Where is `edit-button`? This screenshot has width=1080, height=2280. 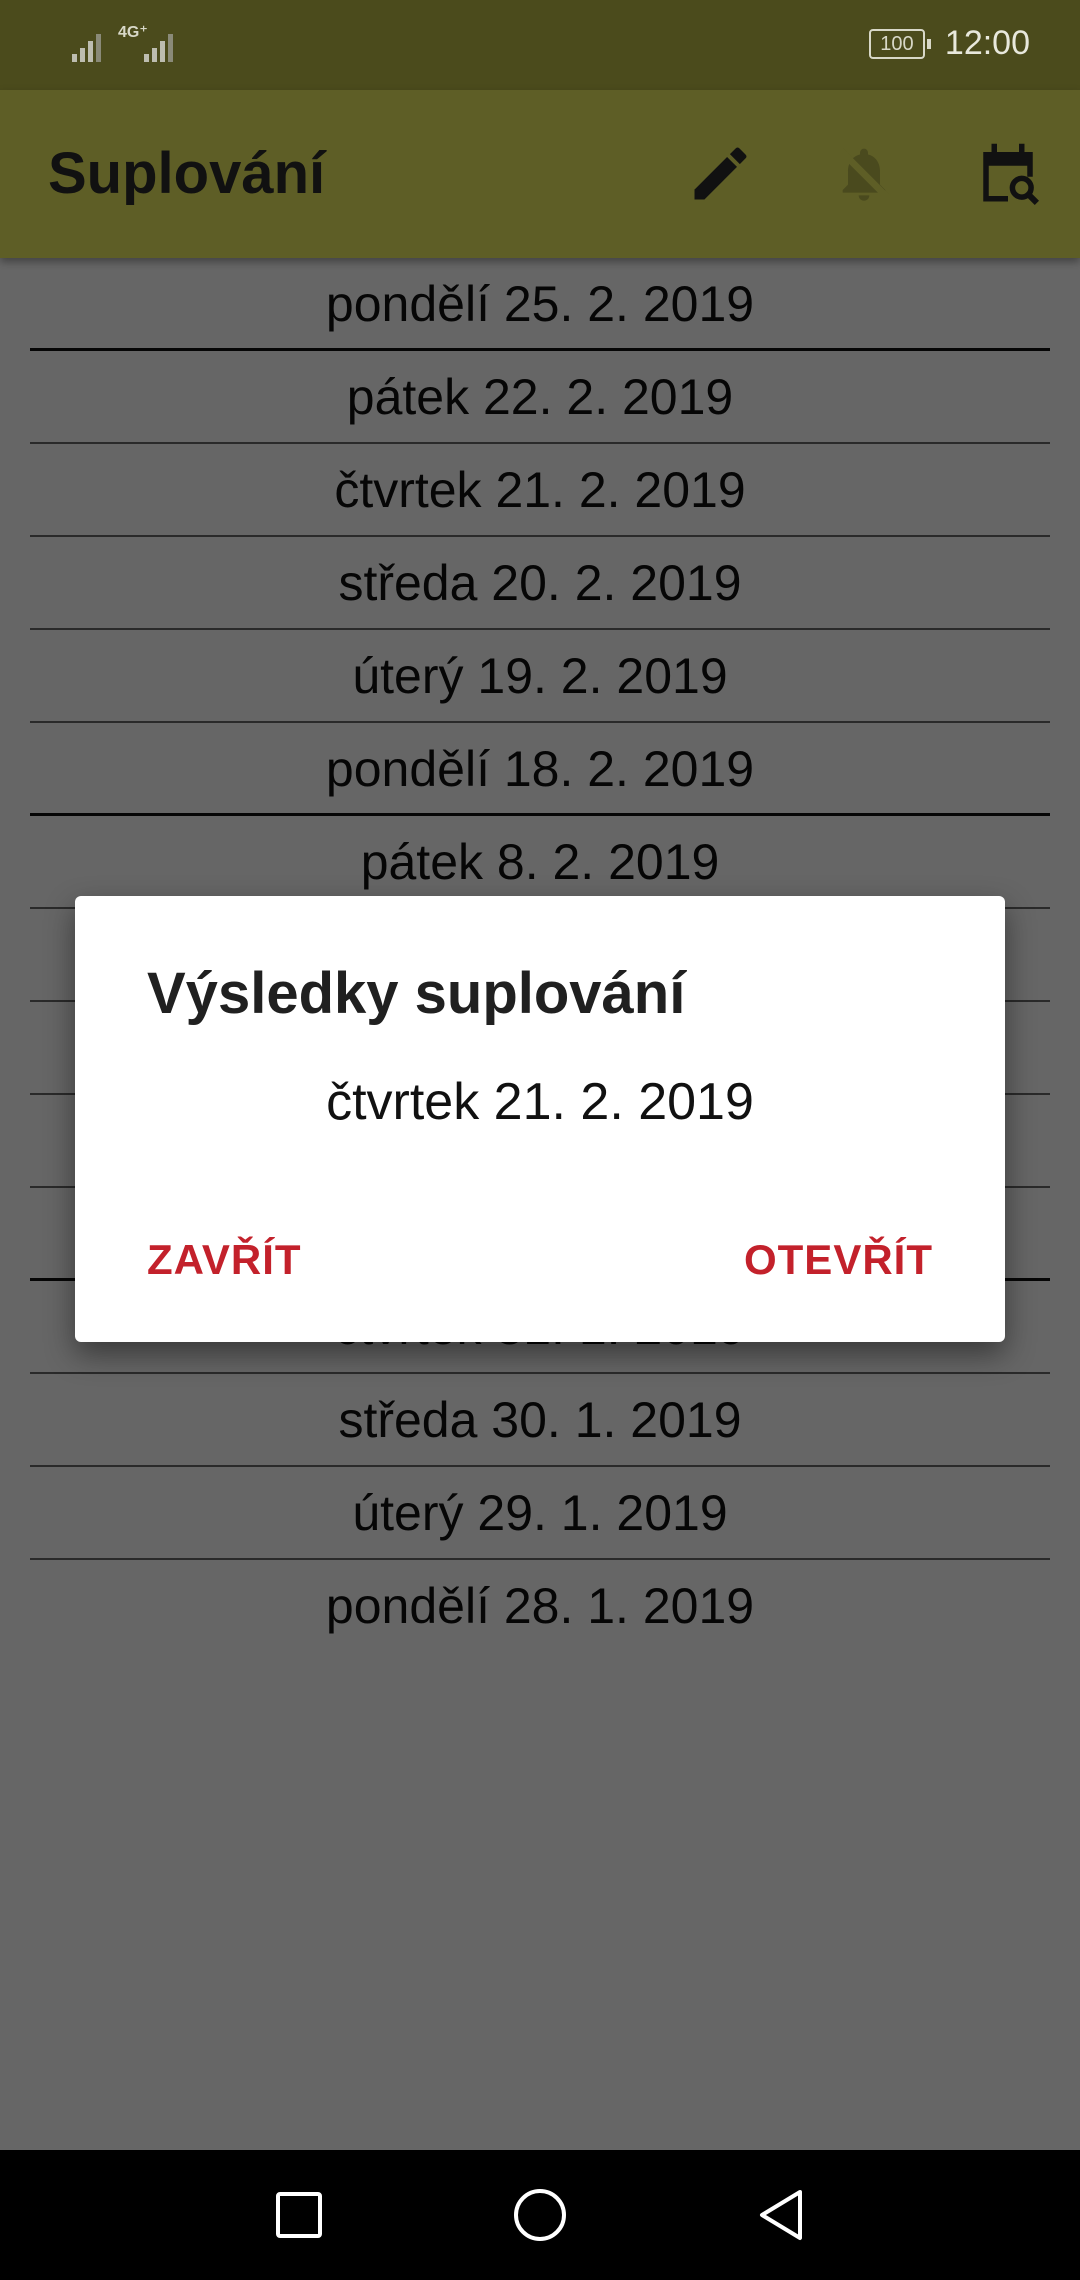
edit-button is located at coordinates (720, 174).